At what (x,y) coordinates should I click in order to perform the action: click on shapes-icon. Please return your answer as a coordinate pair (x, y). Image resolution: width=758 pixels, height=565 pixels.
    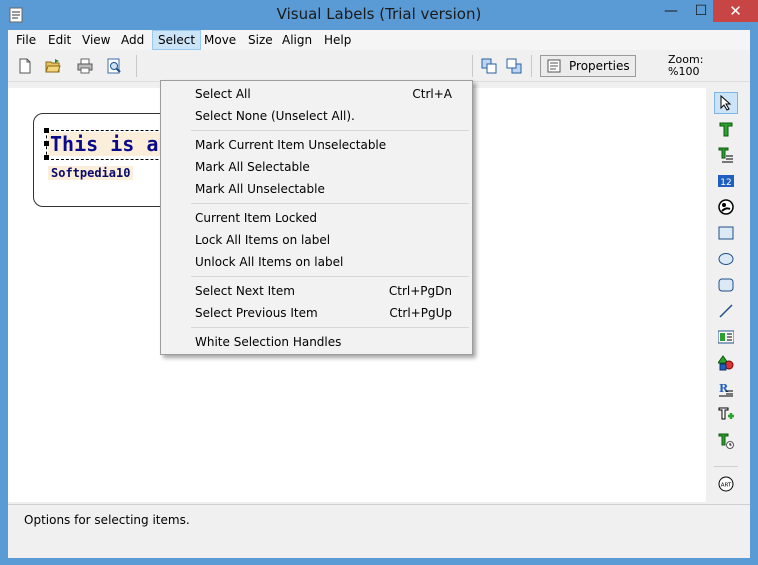
    Looking at the image, I should click on (726, 363).